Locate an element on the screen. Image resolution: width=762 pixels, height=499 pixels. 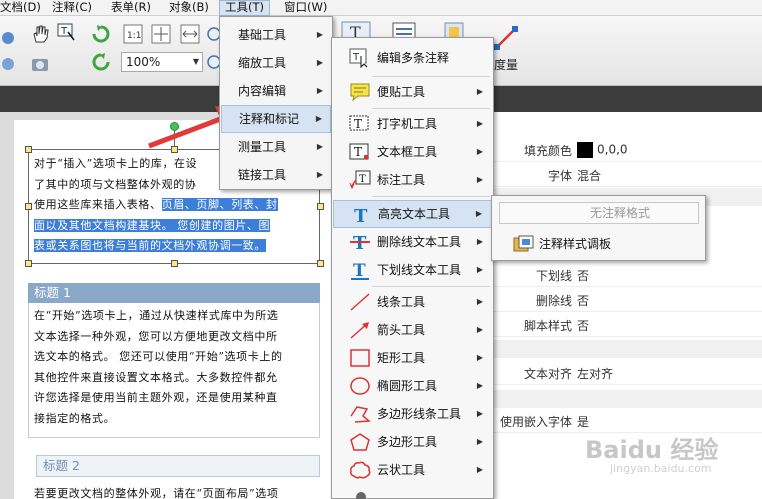
callout-icon: T is located at coordinates (360, 180).